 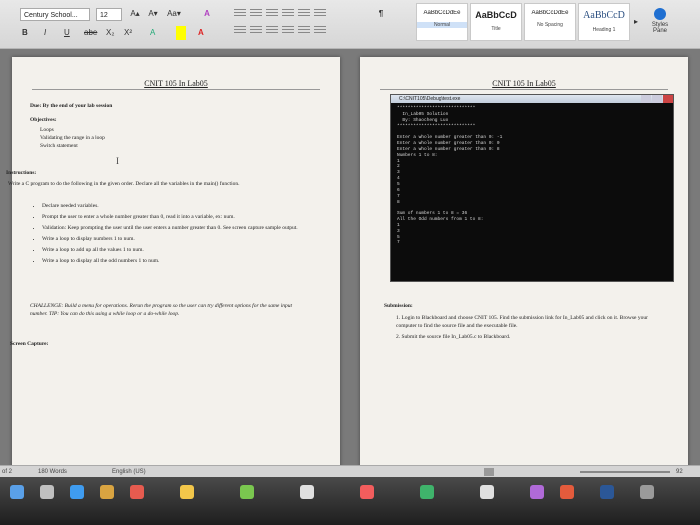 I want to click on clear-format-icon: A, so click(x=207, y=14).